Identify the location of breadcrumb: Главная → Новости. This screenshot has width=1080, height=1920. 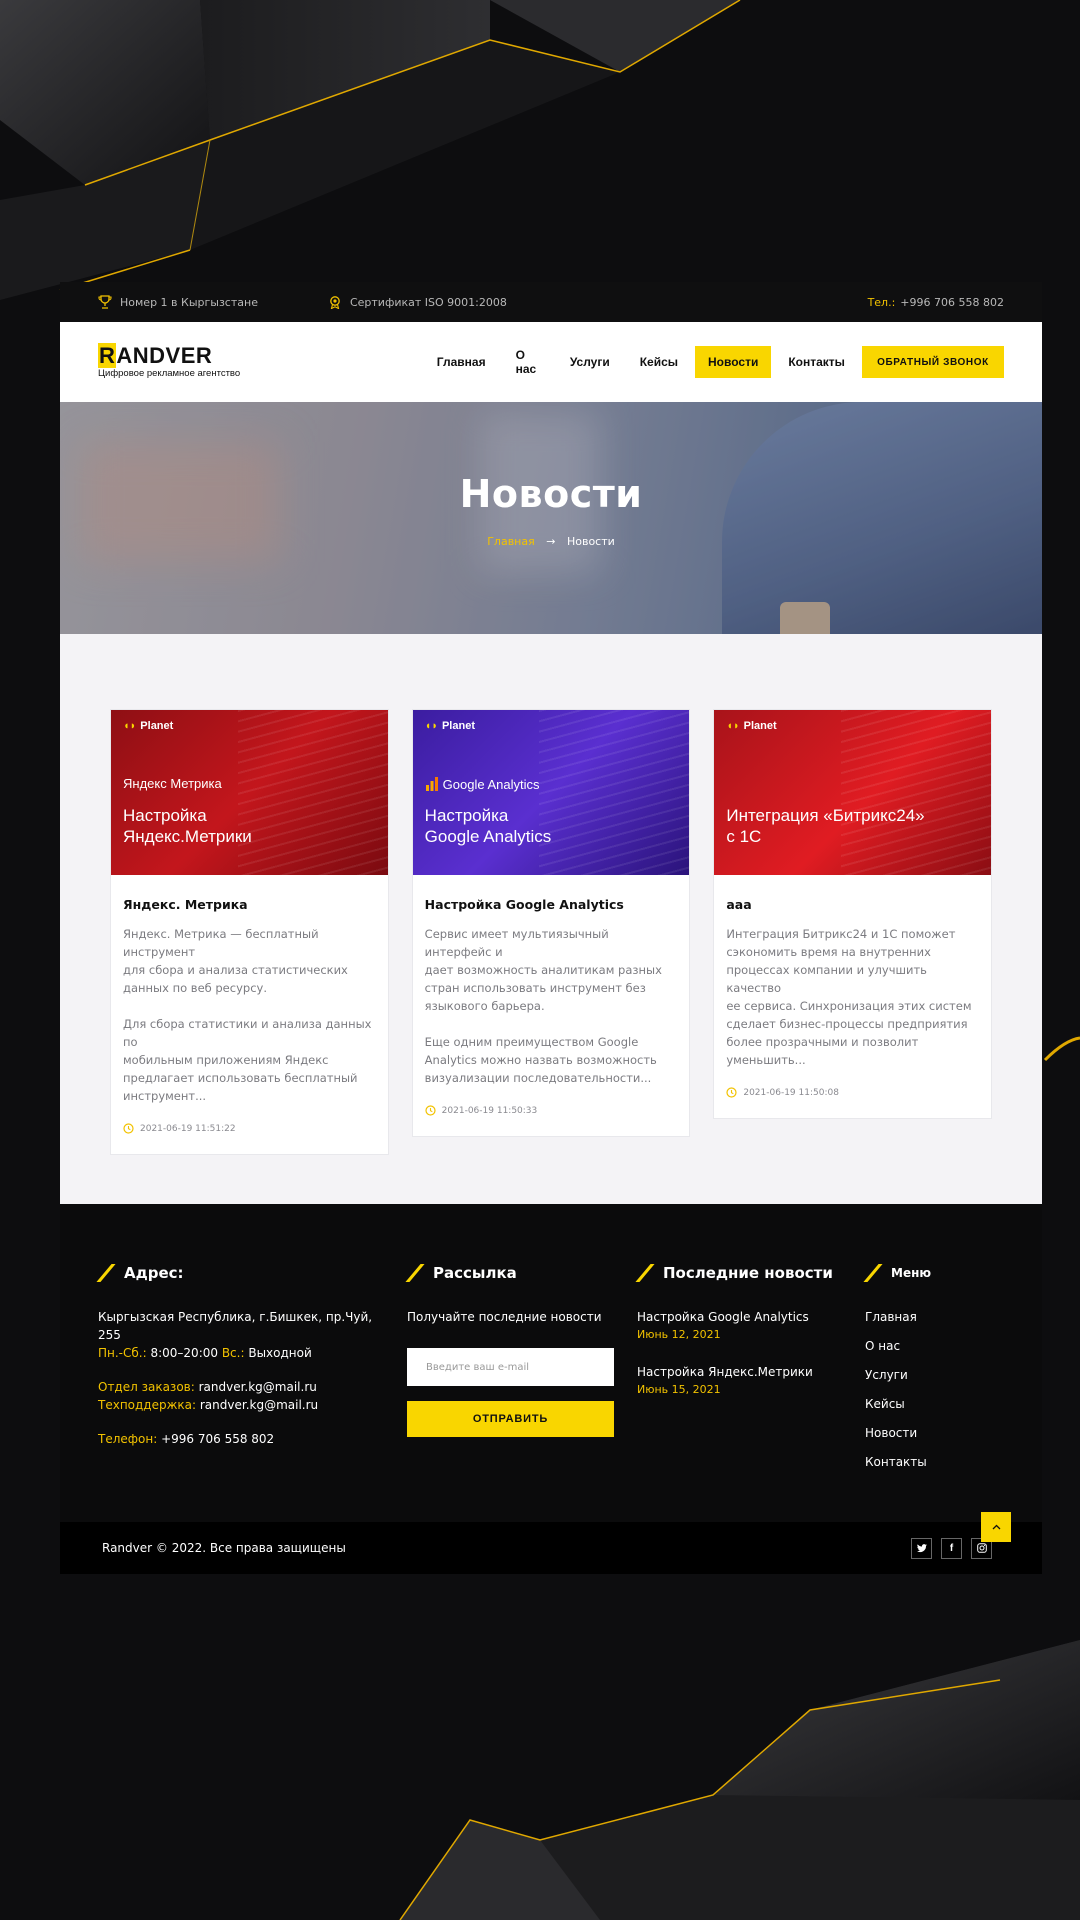
(551, 541).